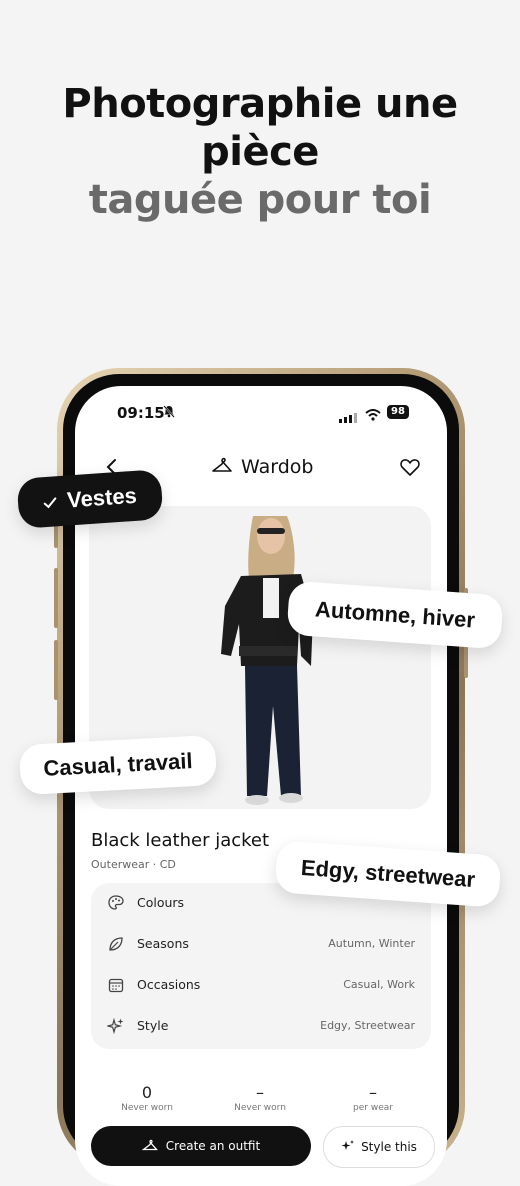 The height and width of the screenshot is (1186, 520). I want to click on item-subtitle: Outerwear · CD, so click(133, 864).